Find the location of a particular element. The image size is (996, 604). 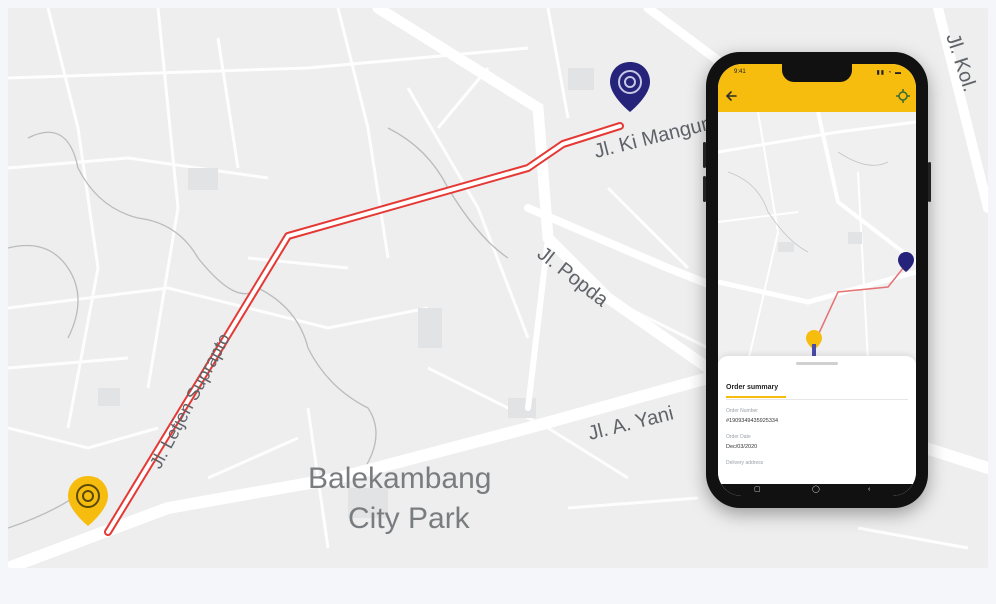

back-button: ‹ is located at coordinates (869, 490).